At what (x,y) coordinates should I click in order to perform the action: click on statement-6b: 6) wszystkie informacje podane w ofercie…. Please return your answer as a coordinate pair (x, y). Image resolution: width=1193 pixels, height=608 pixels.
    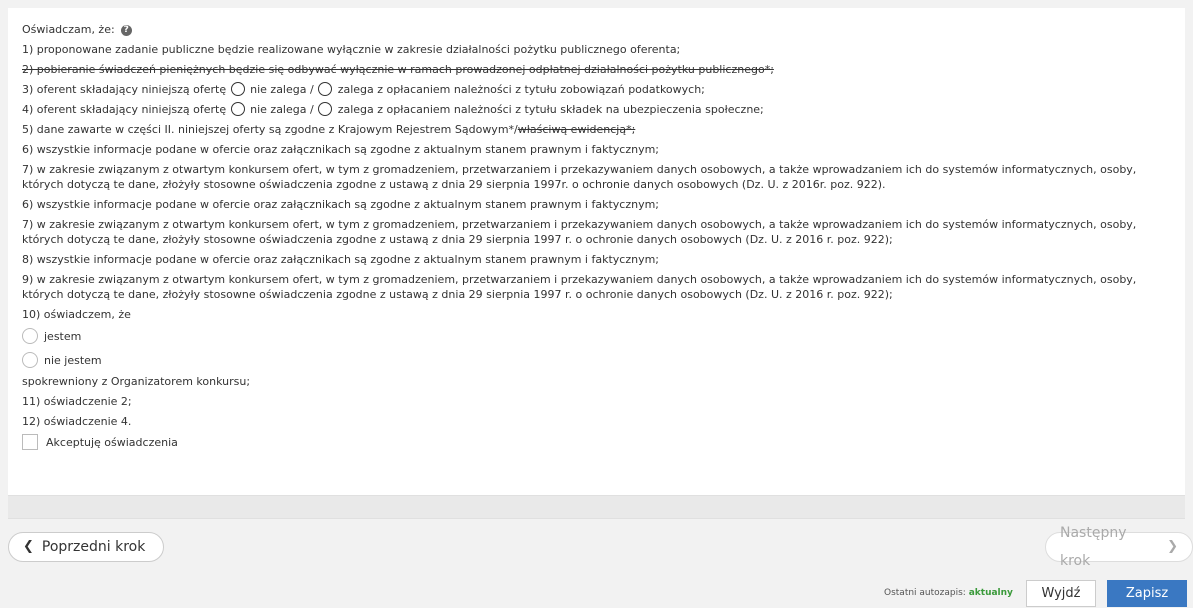
    Looking at the image, I should click on (341, 204).